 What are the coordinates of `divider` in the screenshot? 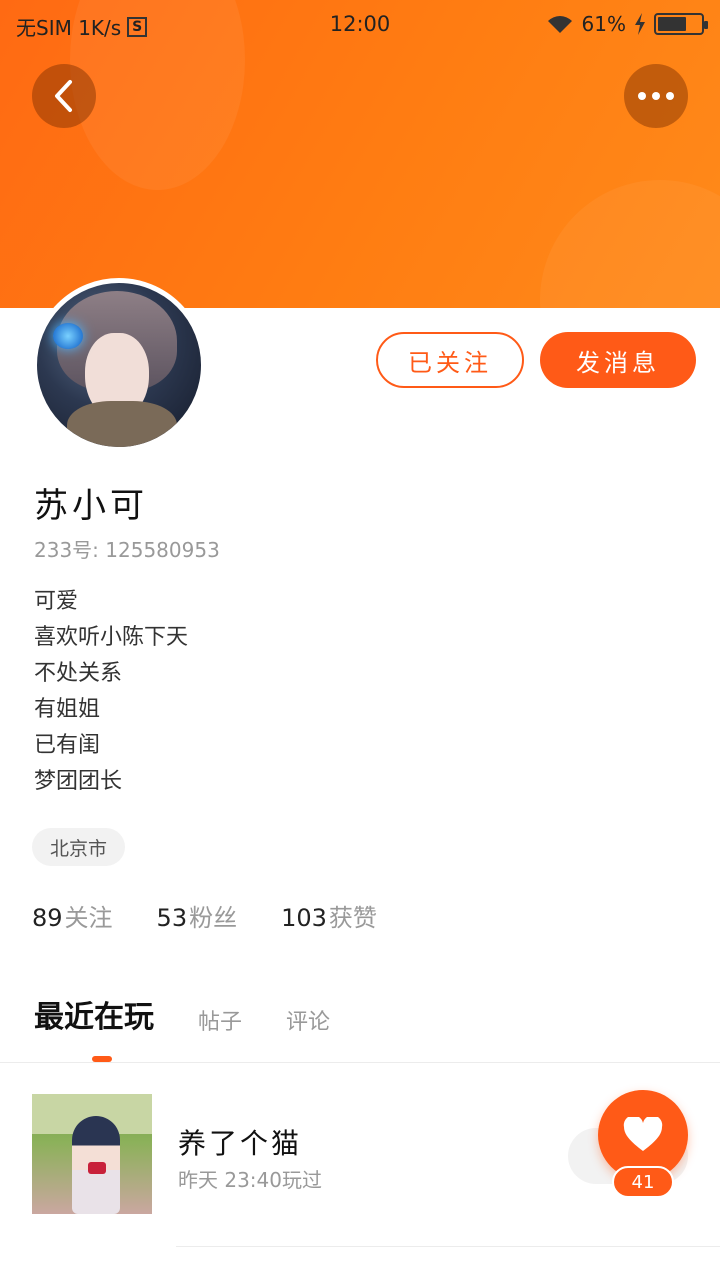 It's located at (448, 1246).